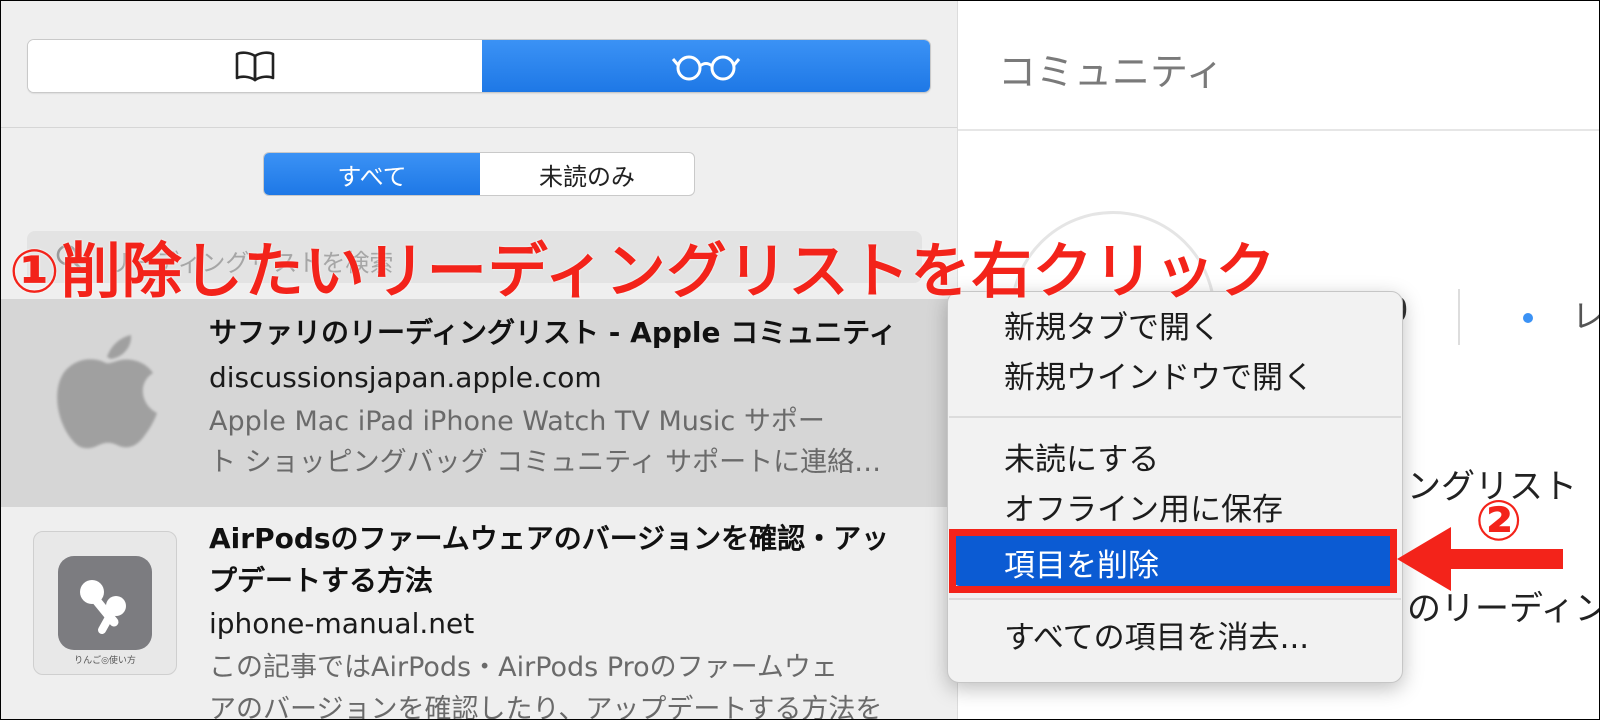 This screenshot has height=720, width=1600. I want to click on filter-all-button: すべて, so click(372, 174).